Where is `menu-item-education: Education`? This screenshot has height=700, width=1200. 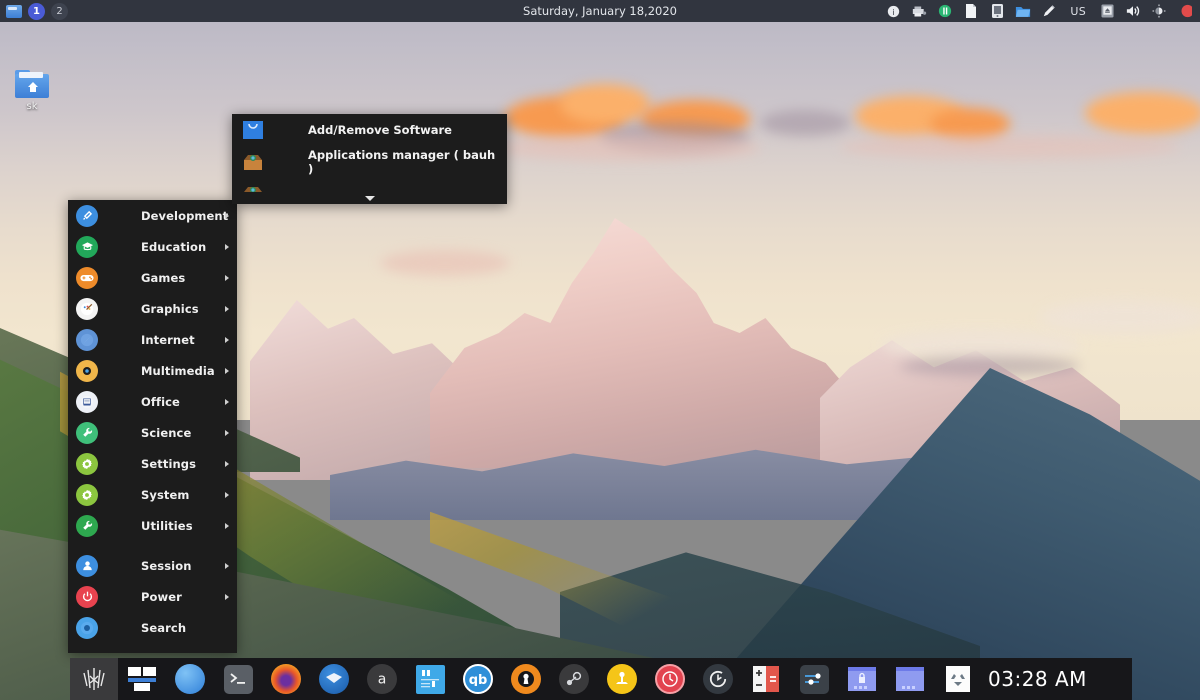 menu-item-education: Education is located at coordinates (152, 246).